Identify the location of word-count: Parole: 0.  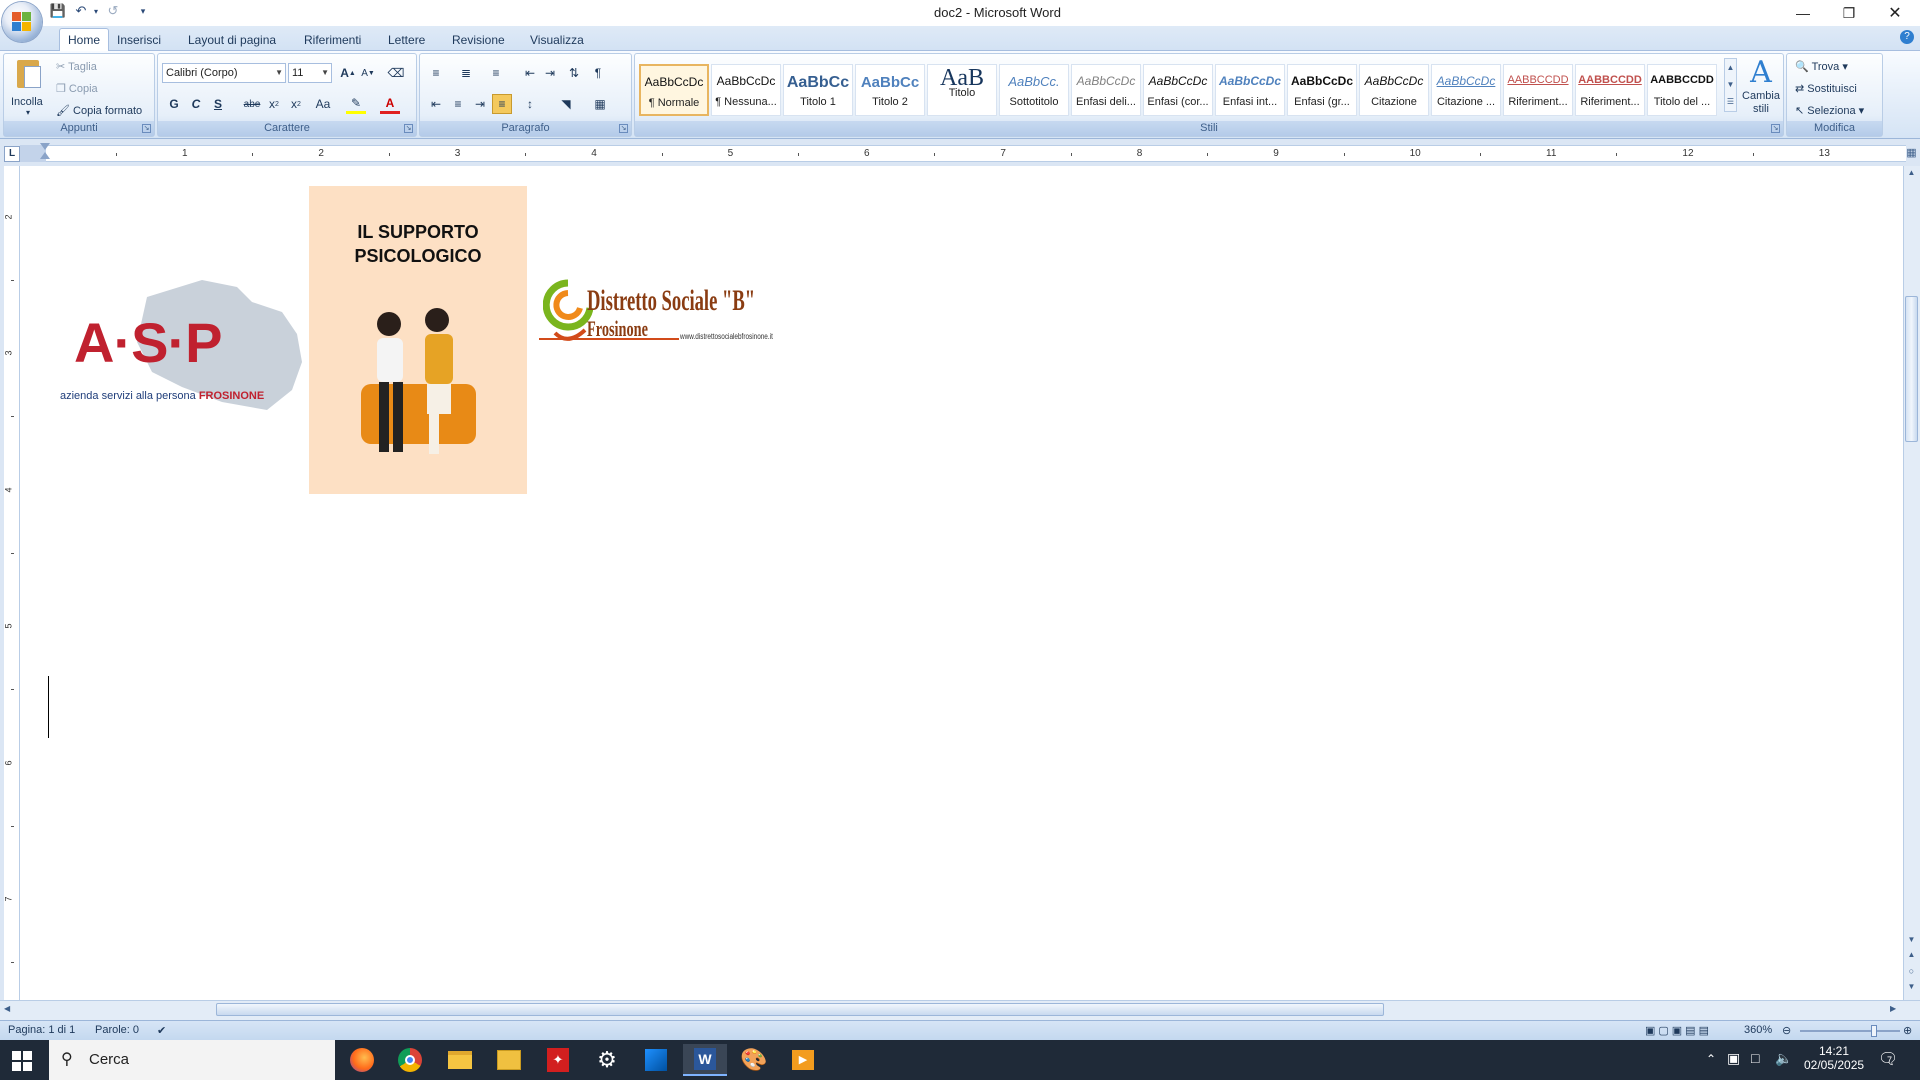
(117, 1030).